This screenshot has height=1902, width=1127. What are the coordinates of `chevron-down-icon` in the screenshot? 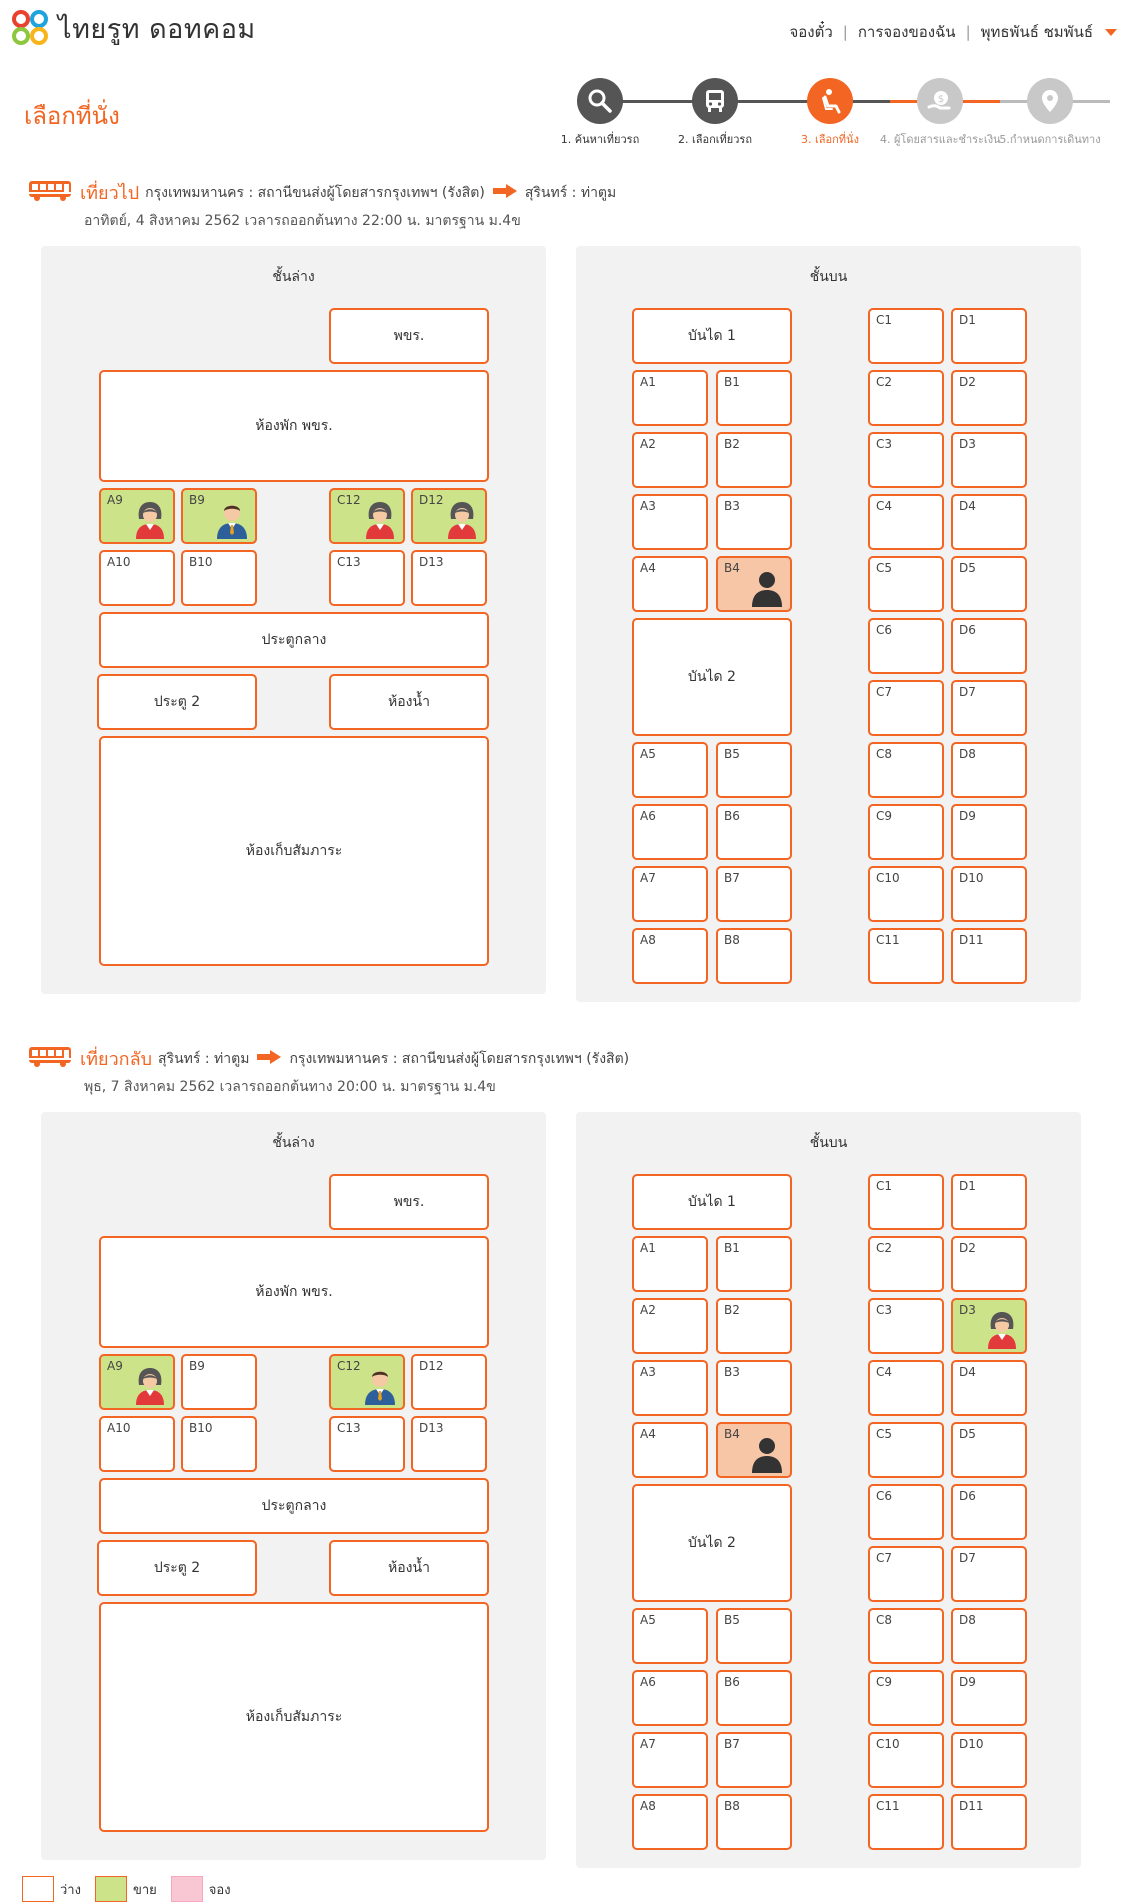 It's located at (1111, 32).